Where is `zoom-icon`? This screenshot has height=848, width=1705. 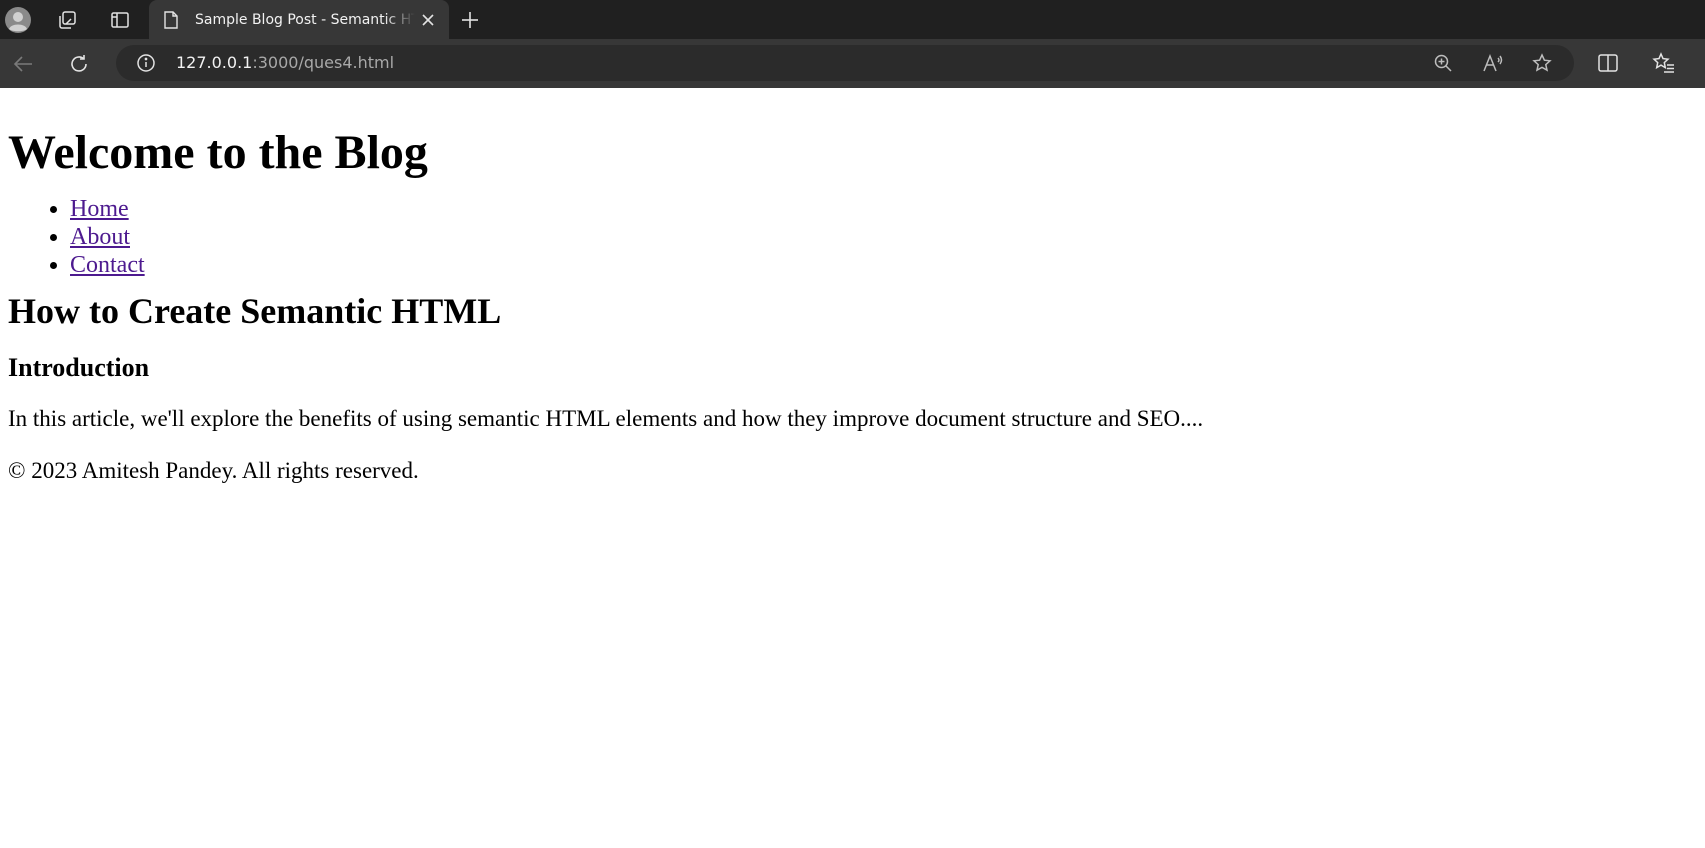
zoom-icon is located at coordinates (1443, 63).